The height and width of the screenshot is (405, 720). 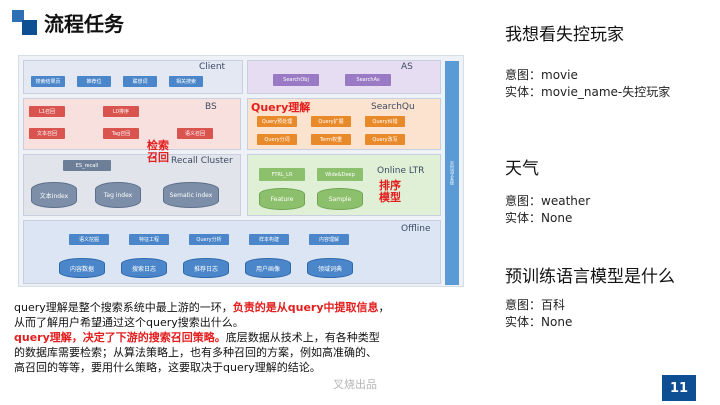 What do you see at coordinates (202, 161) in the screenshot?
I see `recall-cluster-label: Recall Cluster` at bounding box center [202, 161].